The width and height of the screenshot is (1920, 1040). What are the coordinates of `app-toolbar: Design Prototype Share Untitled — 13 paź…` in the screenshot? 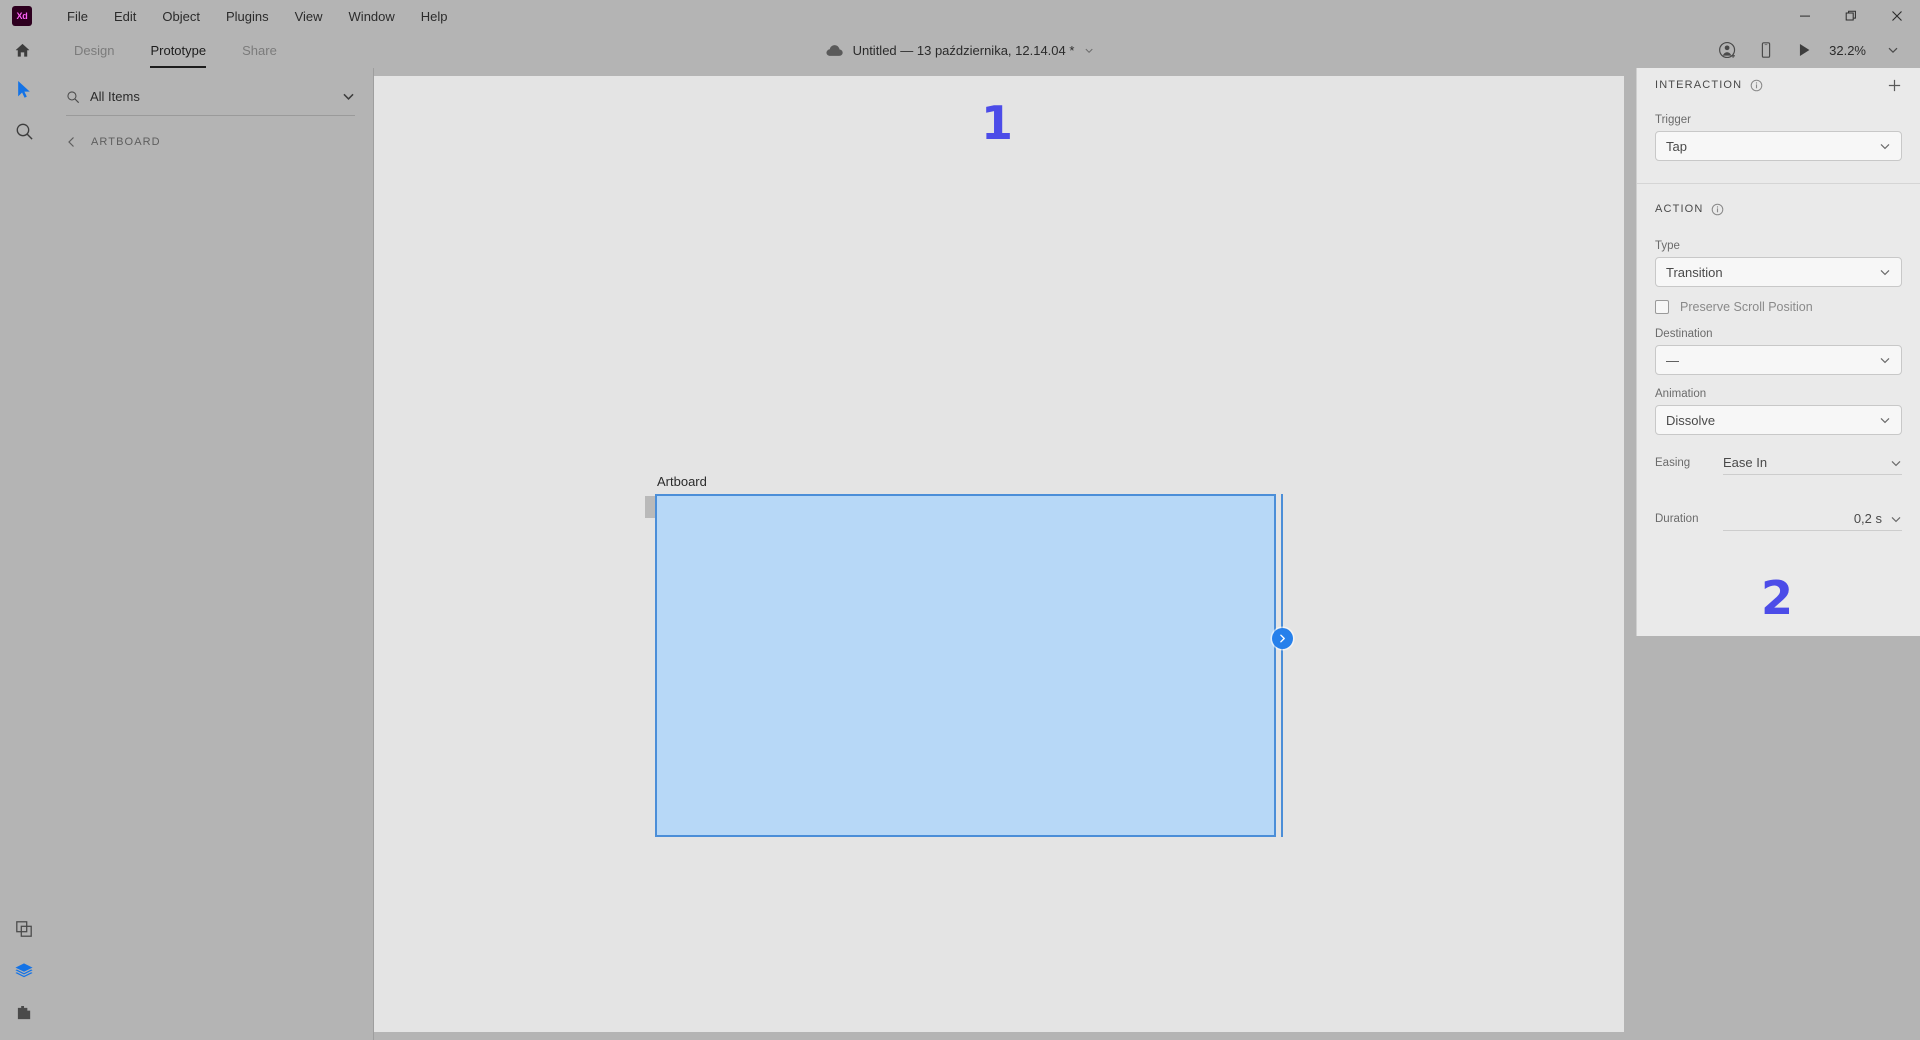 It's located at (960, 50).